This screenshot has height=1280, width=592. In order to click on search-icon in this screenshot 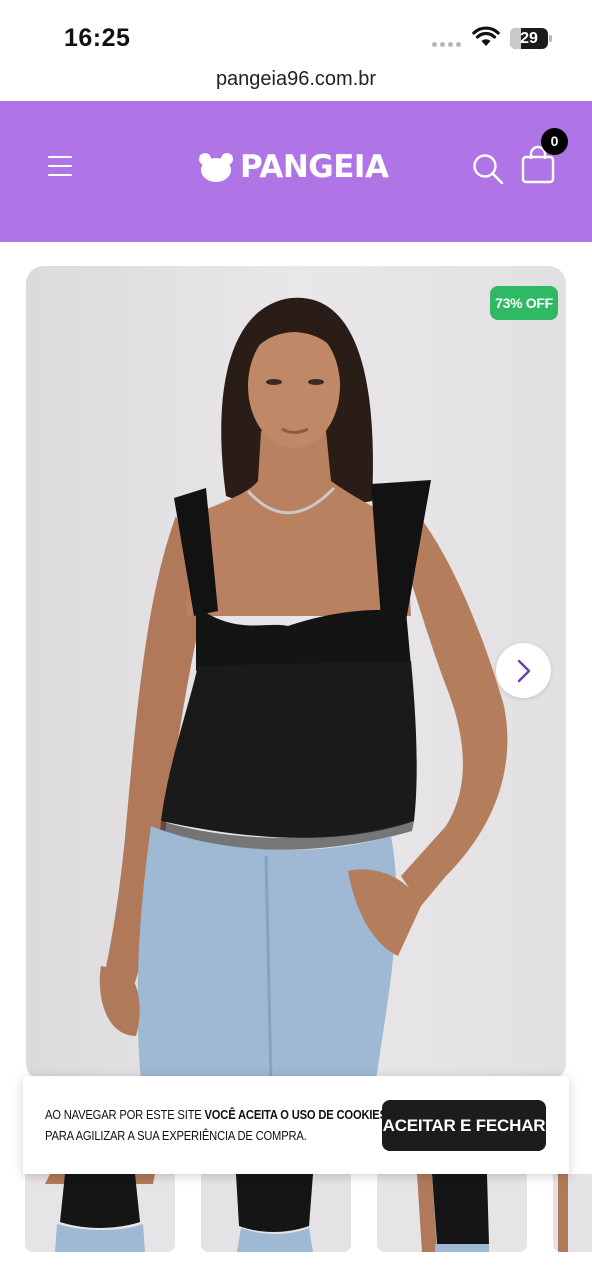, I will do `click(488, 169)`.